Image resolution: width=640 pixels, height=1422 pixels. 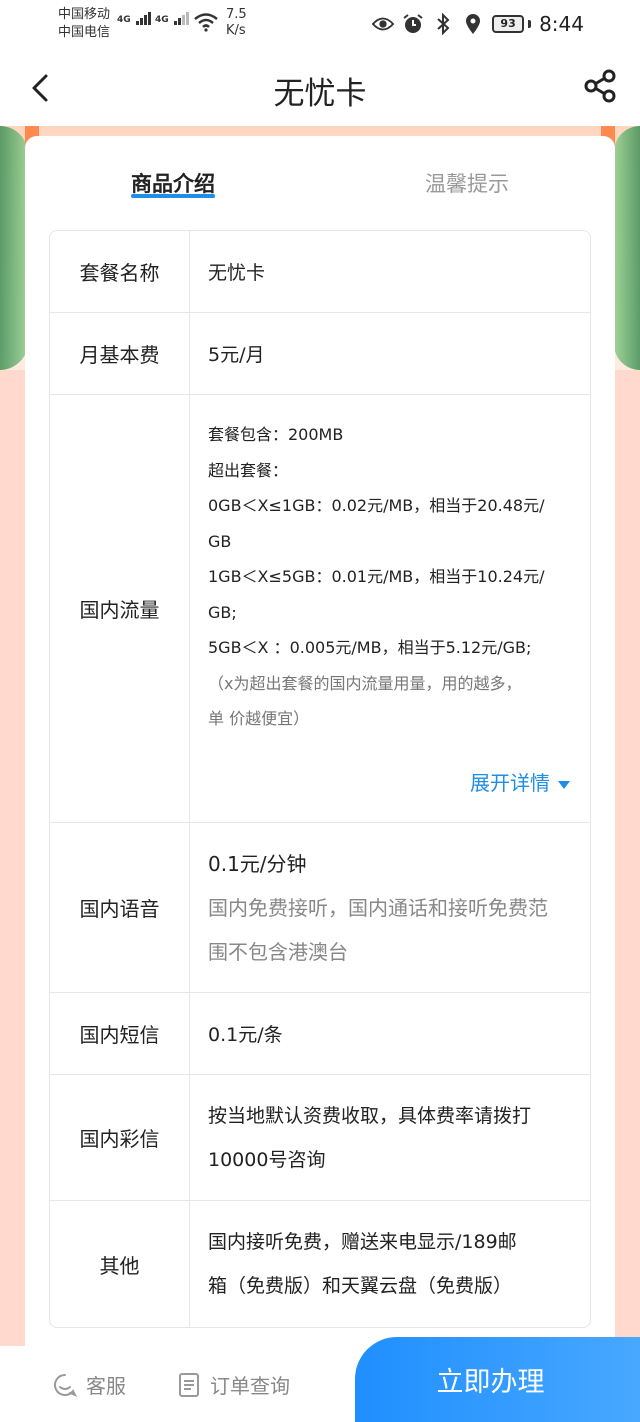 I want to click on network-speed: 7.5 K/s, so click(x=236, y=23).